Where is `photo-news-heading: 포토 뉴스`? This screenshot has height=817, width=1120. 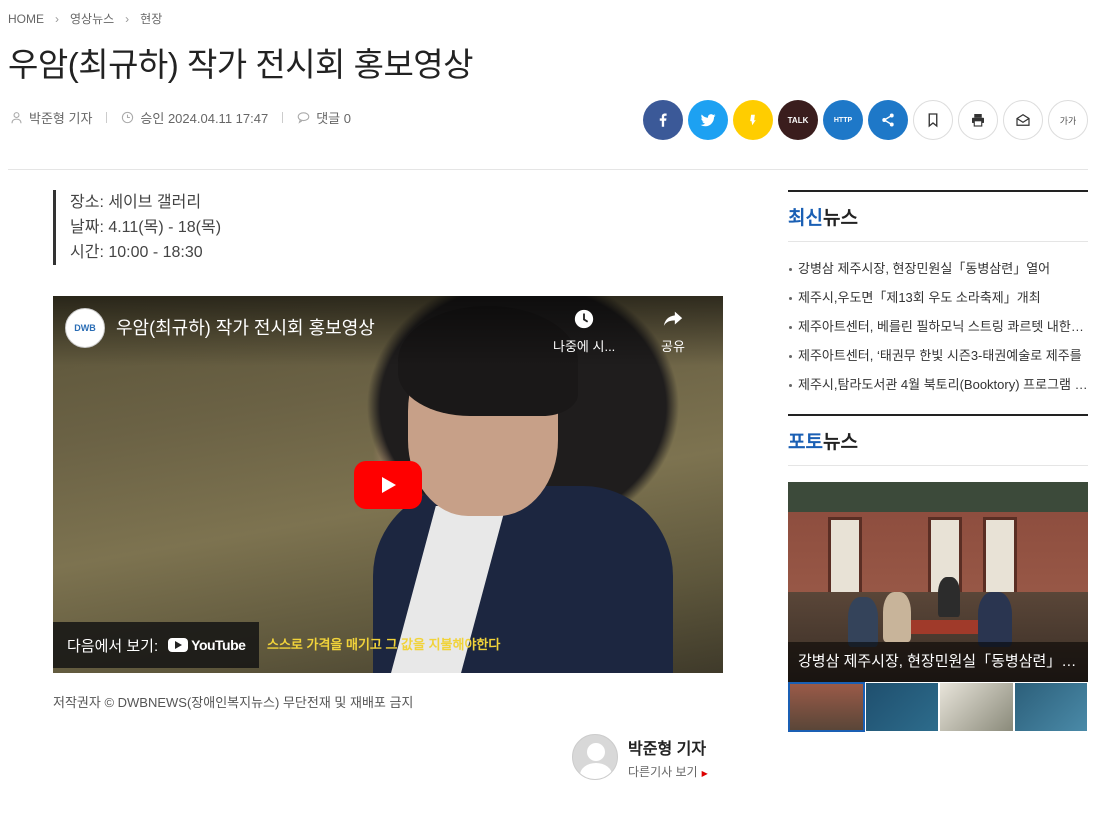 photo-news-heading: 포토 뉴스 is located at coordinates (938, 440).